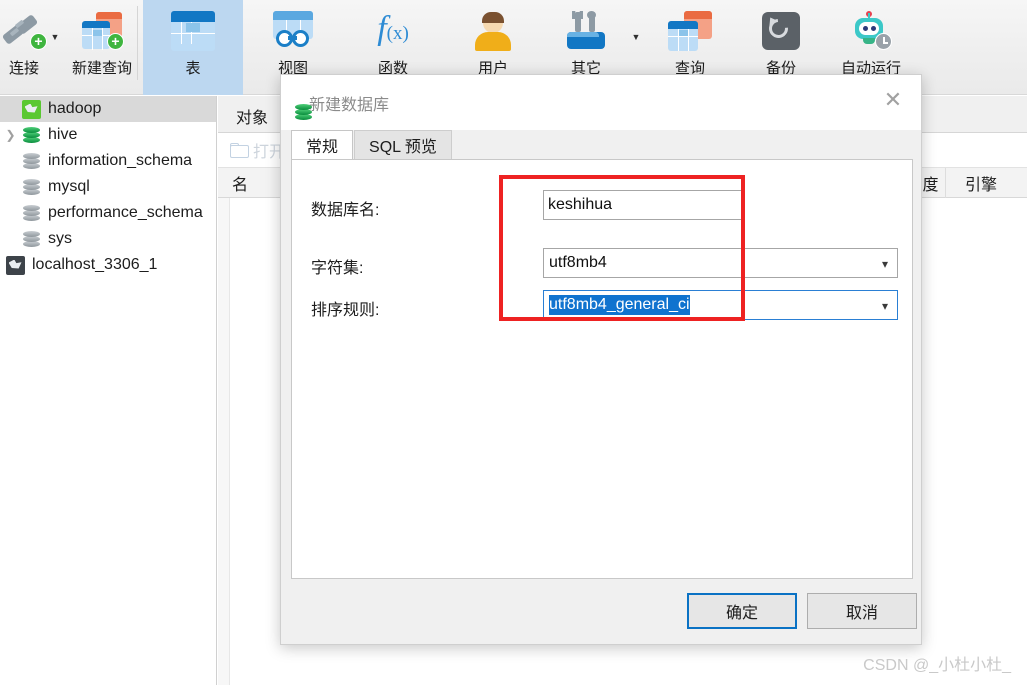 The height and width of the screenshot is (685, 1027). What do you see at coordinates (403, 147) in the screenshot?
I see `tab-label: SQL 预览` at bounding box center [403, 147].